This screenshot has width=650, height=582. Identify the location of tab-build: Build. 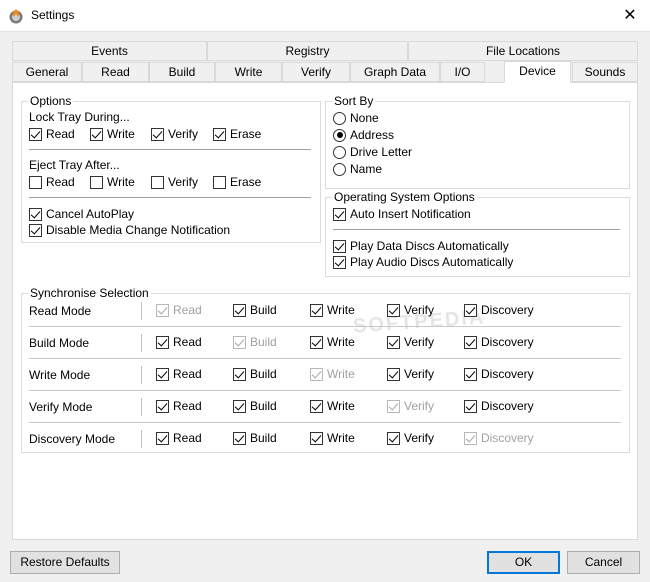
(182, 72).